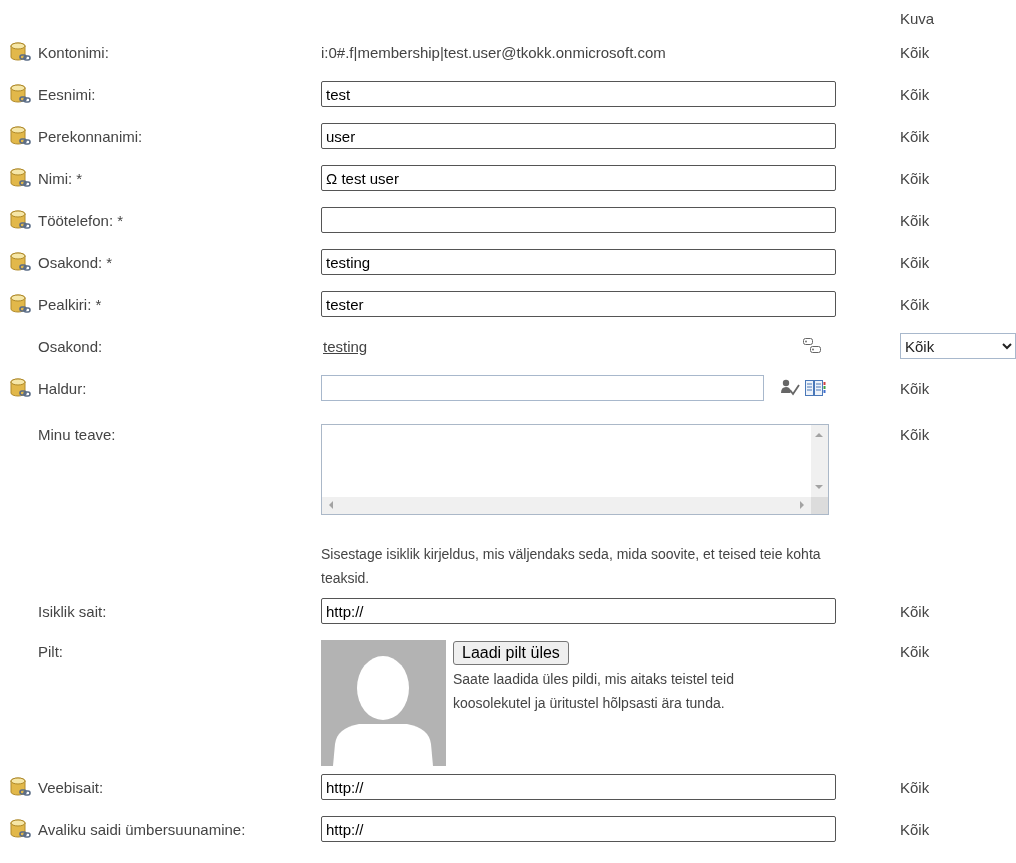  I want to click on field-label: Minu teave:, so click(77, 434).